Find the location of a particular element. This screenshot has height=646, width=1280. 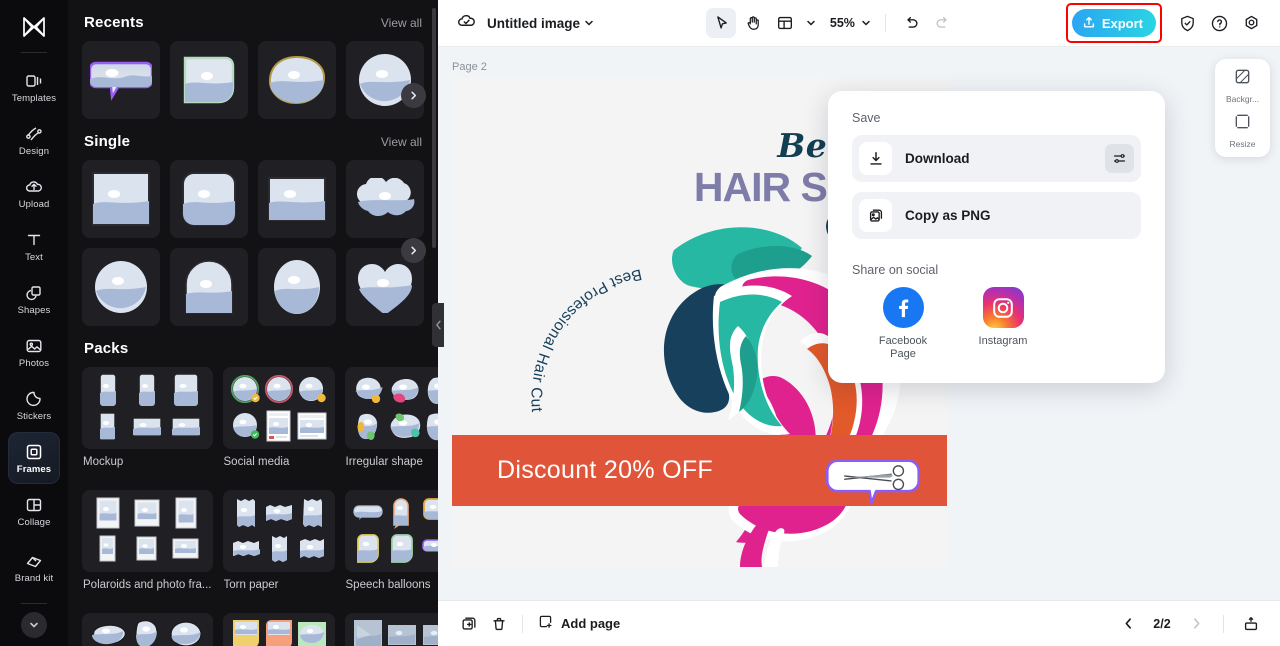

cloud-saved-icon is located at coordinates (466, 23).